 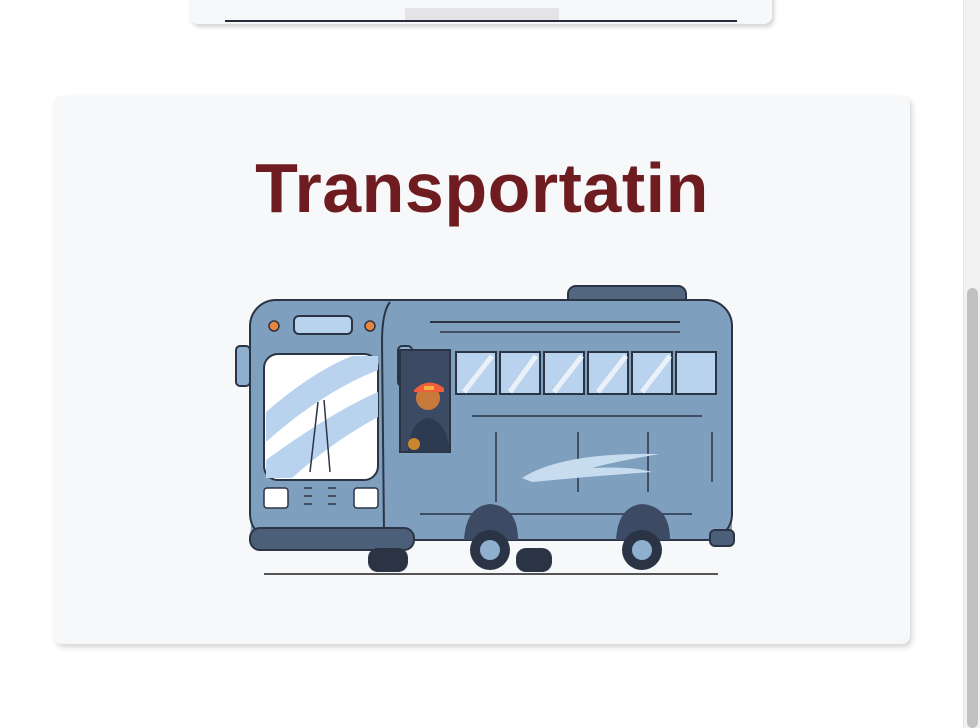 I want to click on card-title: Transportatin, so click(x=482, y=188).